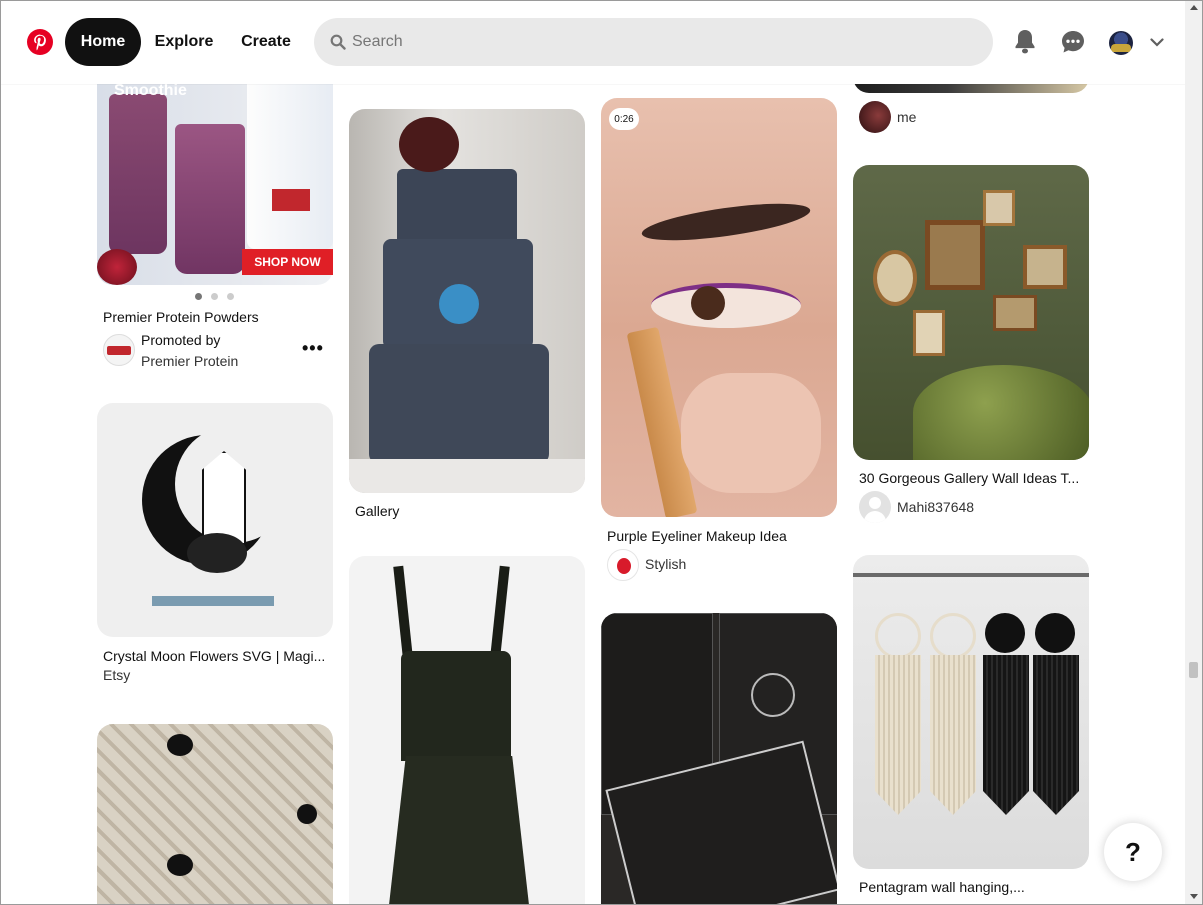  Describe the element at coordinates (1157, 42) in the screenshot. I see `chevron-down-icon` at that location.